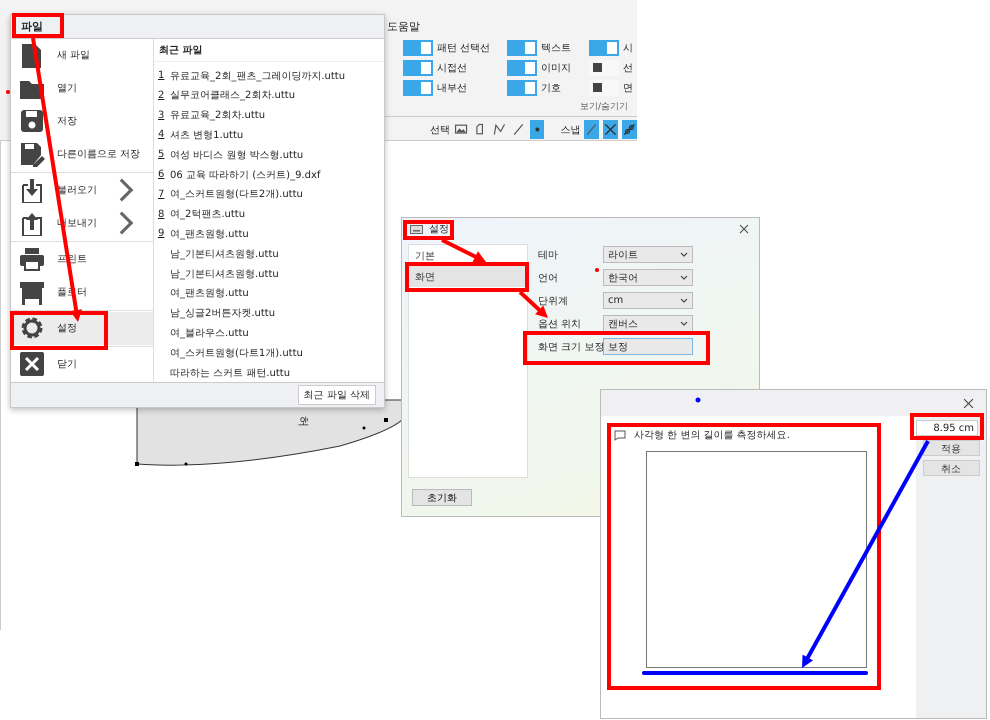  Describe the element at coordinates (648, 323) in the screenshot. I see `dropdown: 캔버스` at that location.